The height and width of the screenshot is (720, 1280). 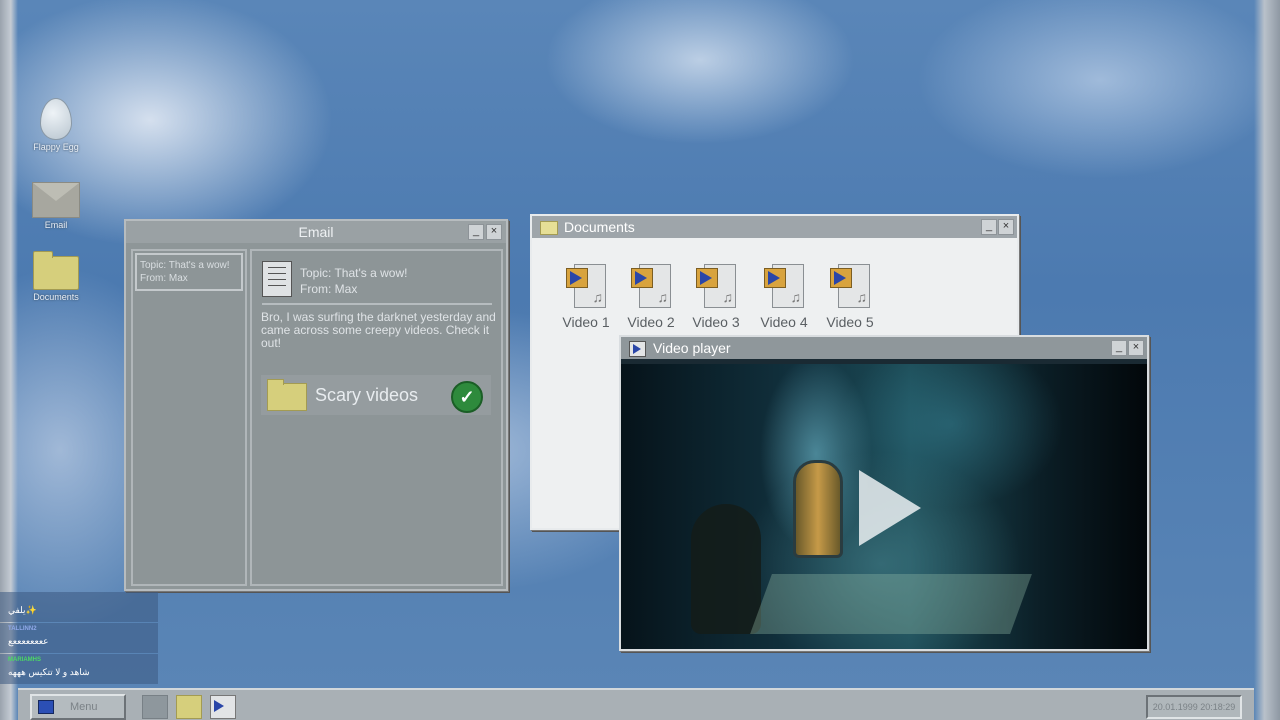 I want to click on chat-username: MARIAMHS, so click(x=24, y=660).